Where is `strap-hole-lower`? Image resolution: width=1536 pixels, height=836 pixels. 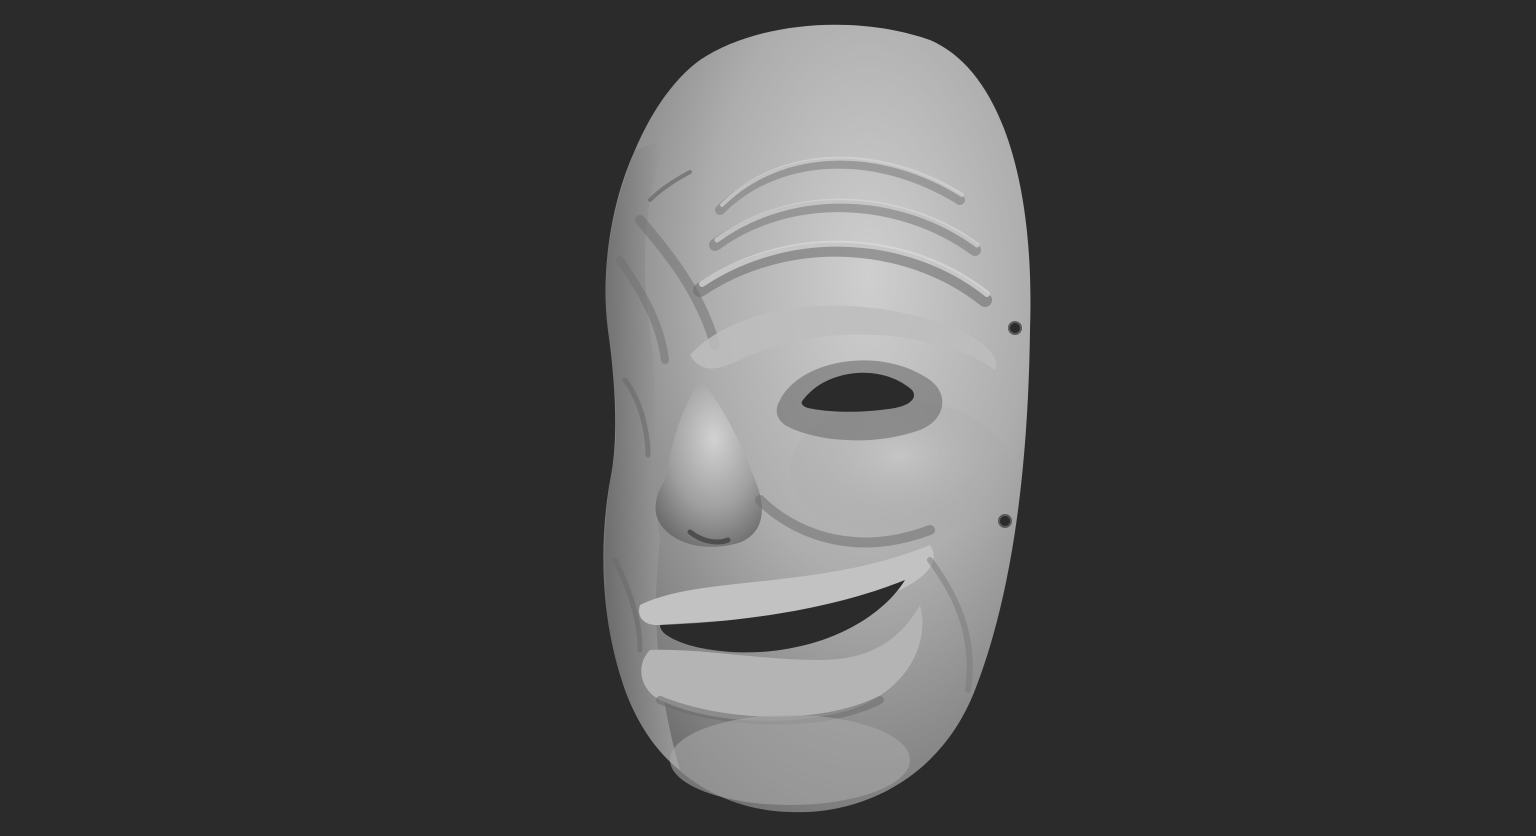
strap-hole-lower is located at coordinates (1005, 521).